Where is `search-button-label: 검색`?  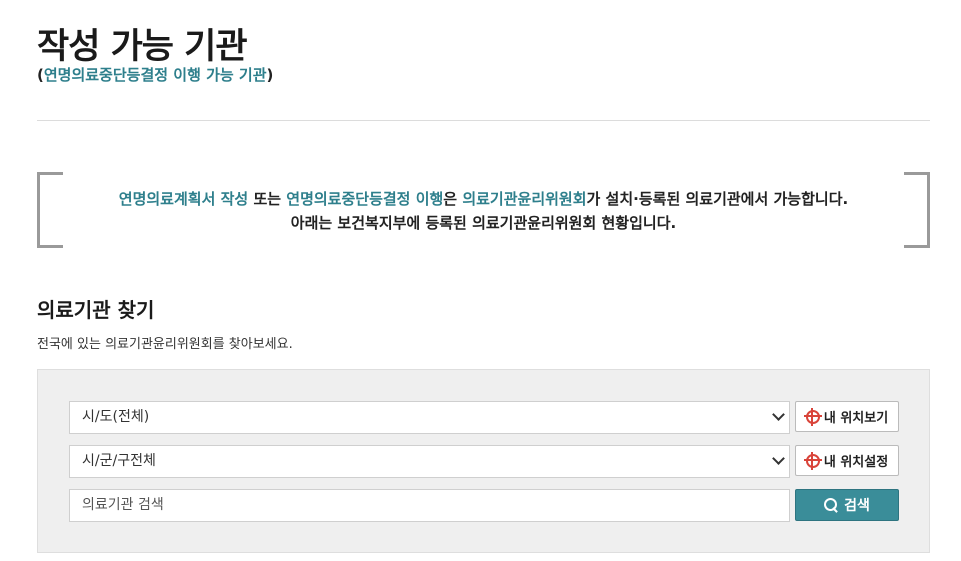
search-button-label: 검색 is located at coordinates (857, 506).